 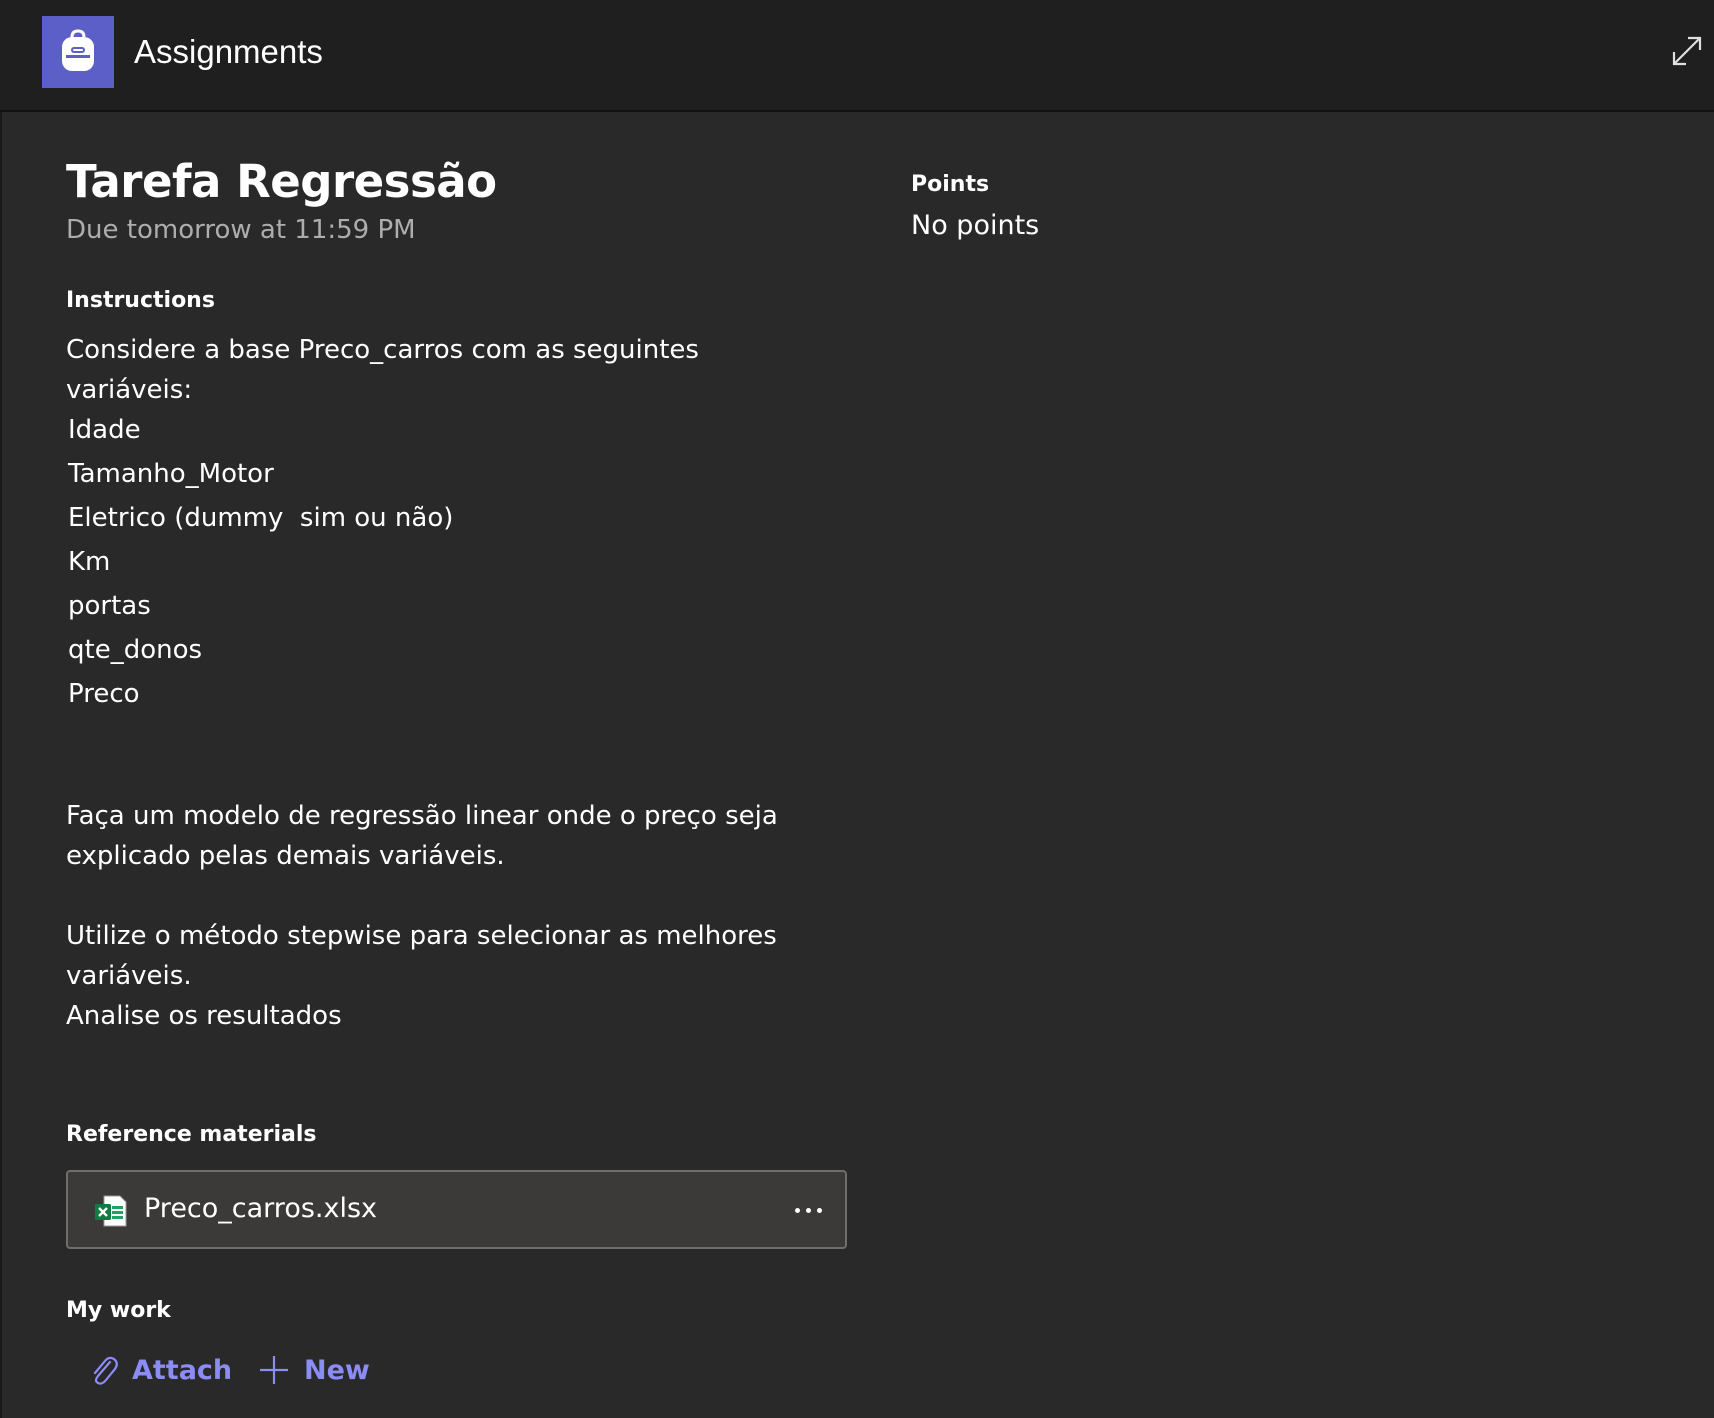 What do you see at coordinates (241, 230) in the screenshot?
I see `due-date: Due tomorrow at 11:59 PM` at bounding box center [241, 230].